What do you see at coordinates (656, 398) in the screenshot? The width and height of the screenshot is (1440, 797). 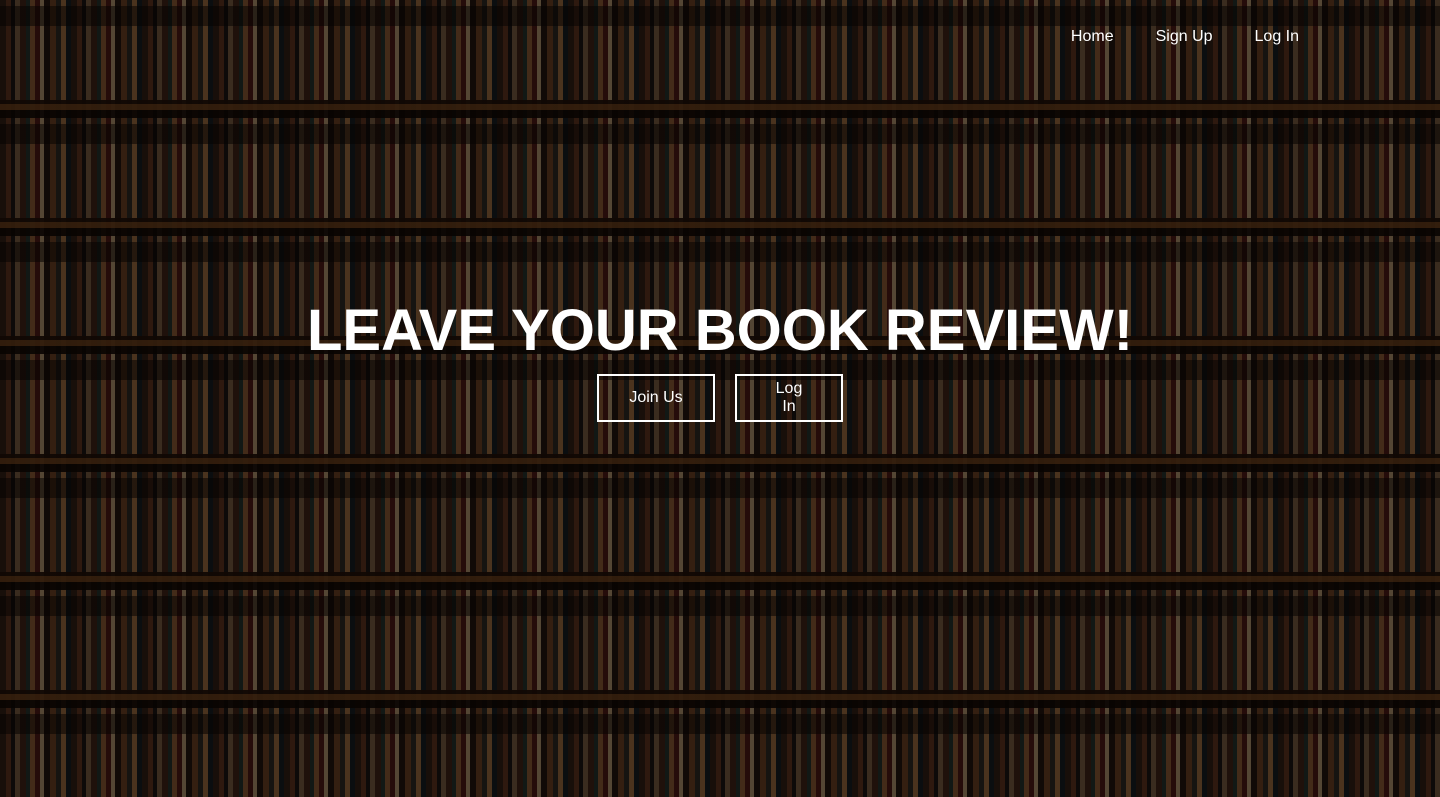 I see `join-us-button: Join Us` at bounding box center [656, 398].